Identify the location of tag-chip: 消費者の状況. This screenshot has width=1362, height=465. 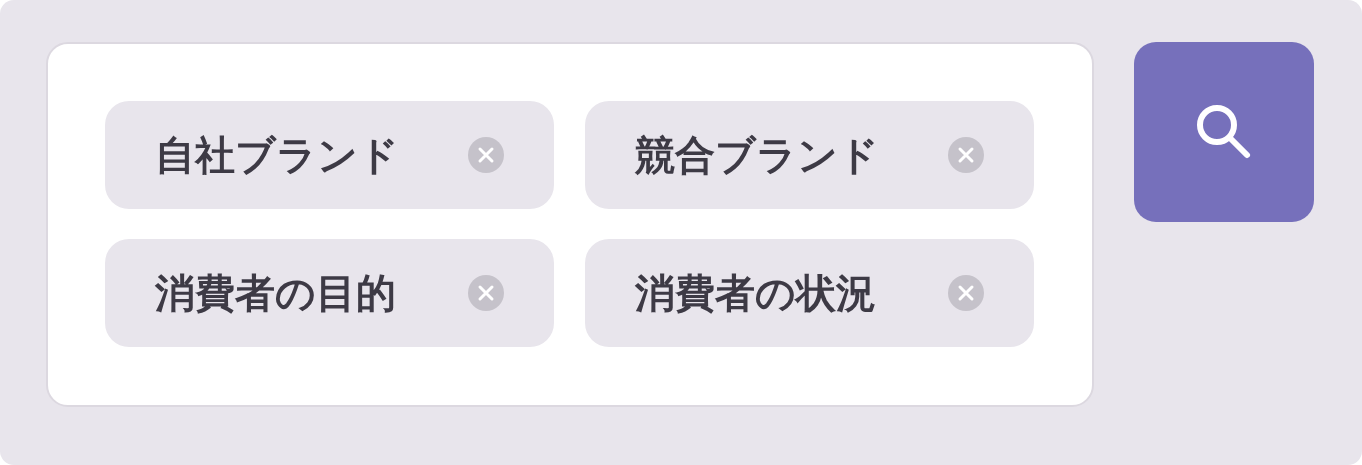
(809, 293).